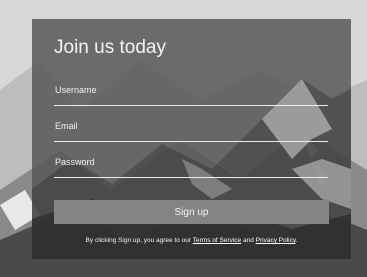 This screenshot has width=367, height=277. I want to click on email-underline, so click(191, 141).